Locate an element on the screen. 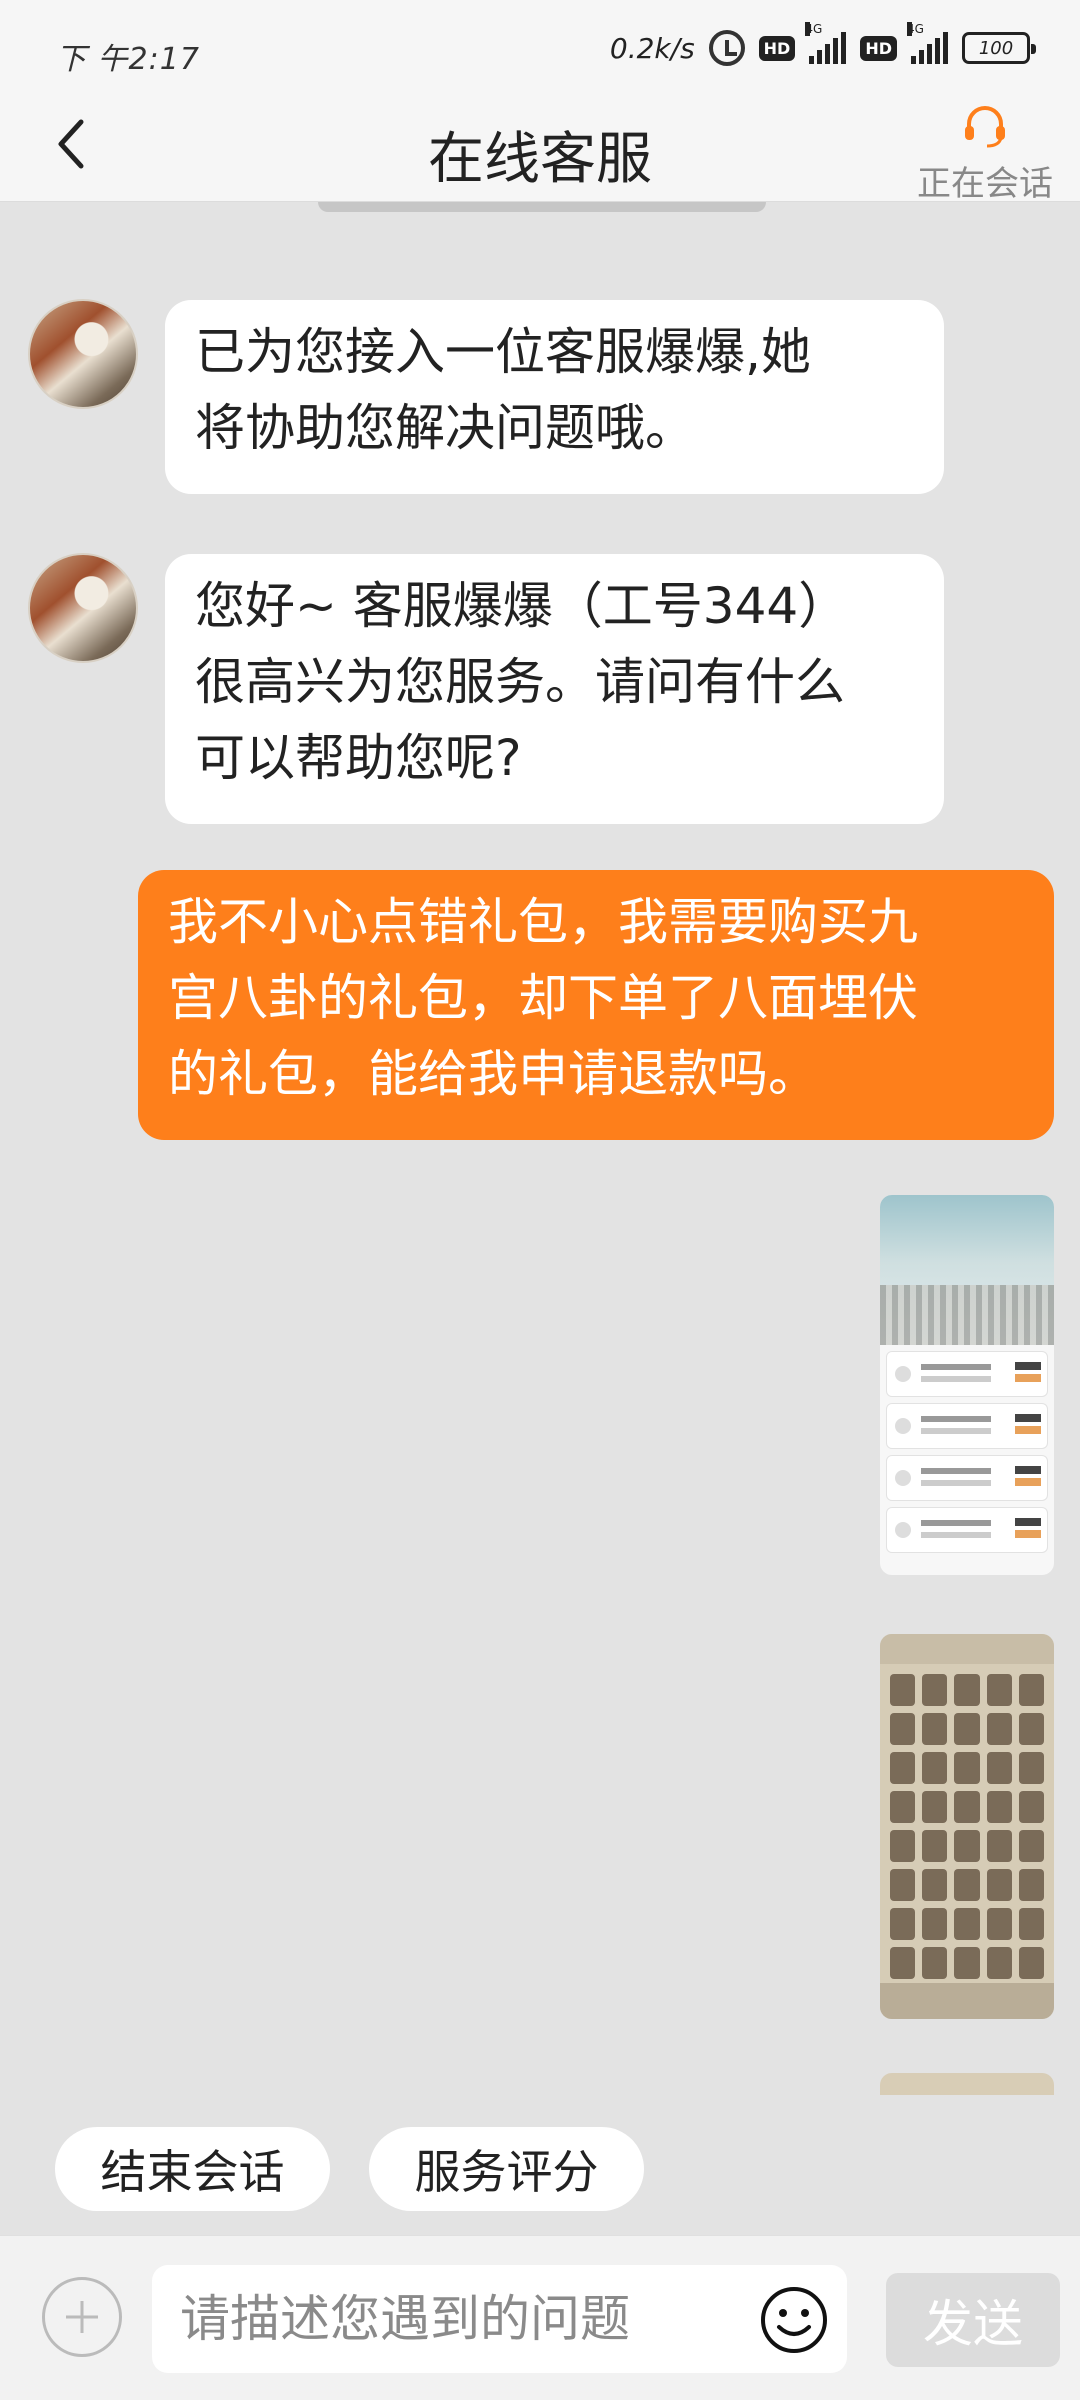 Image resolution: width=1080 pixels, height=2400 pixels. status-bar: 下 午2:17 0.2k/s HD 4G HD 4G 100 is located at coordinates (540, 50).